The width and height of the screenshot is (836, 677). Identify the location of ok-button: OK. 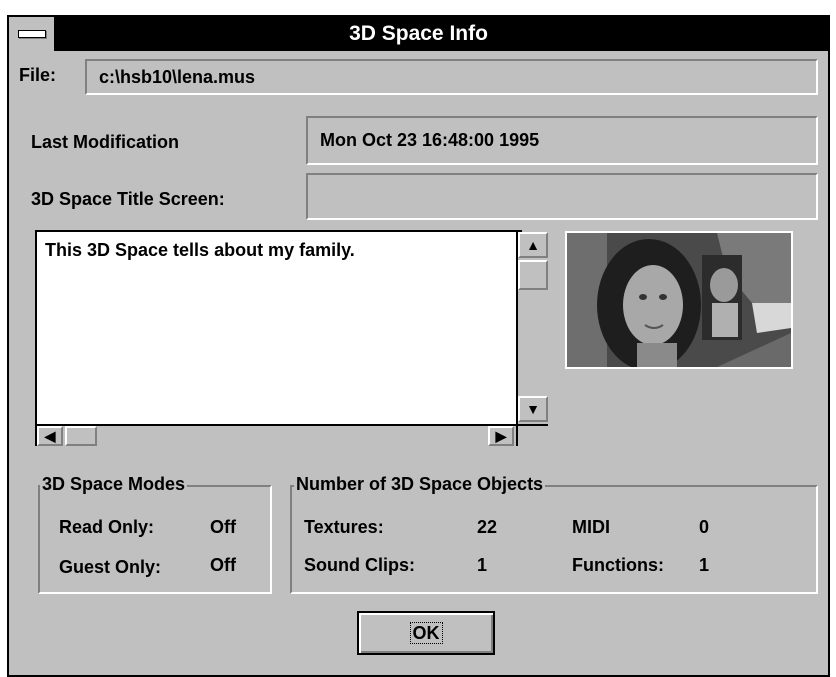
(426, 633).